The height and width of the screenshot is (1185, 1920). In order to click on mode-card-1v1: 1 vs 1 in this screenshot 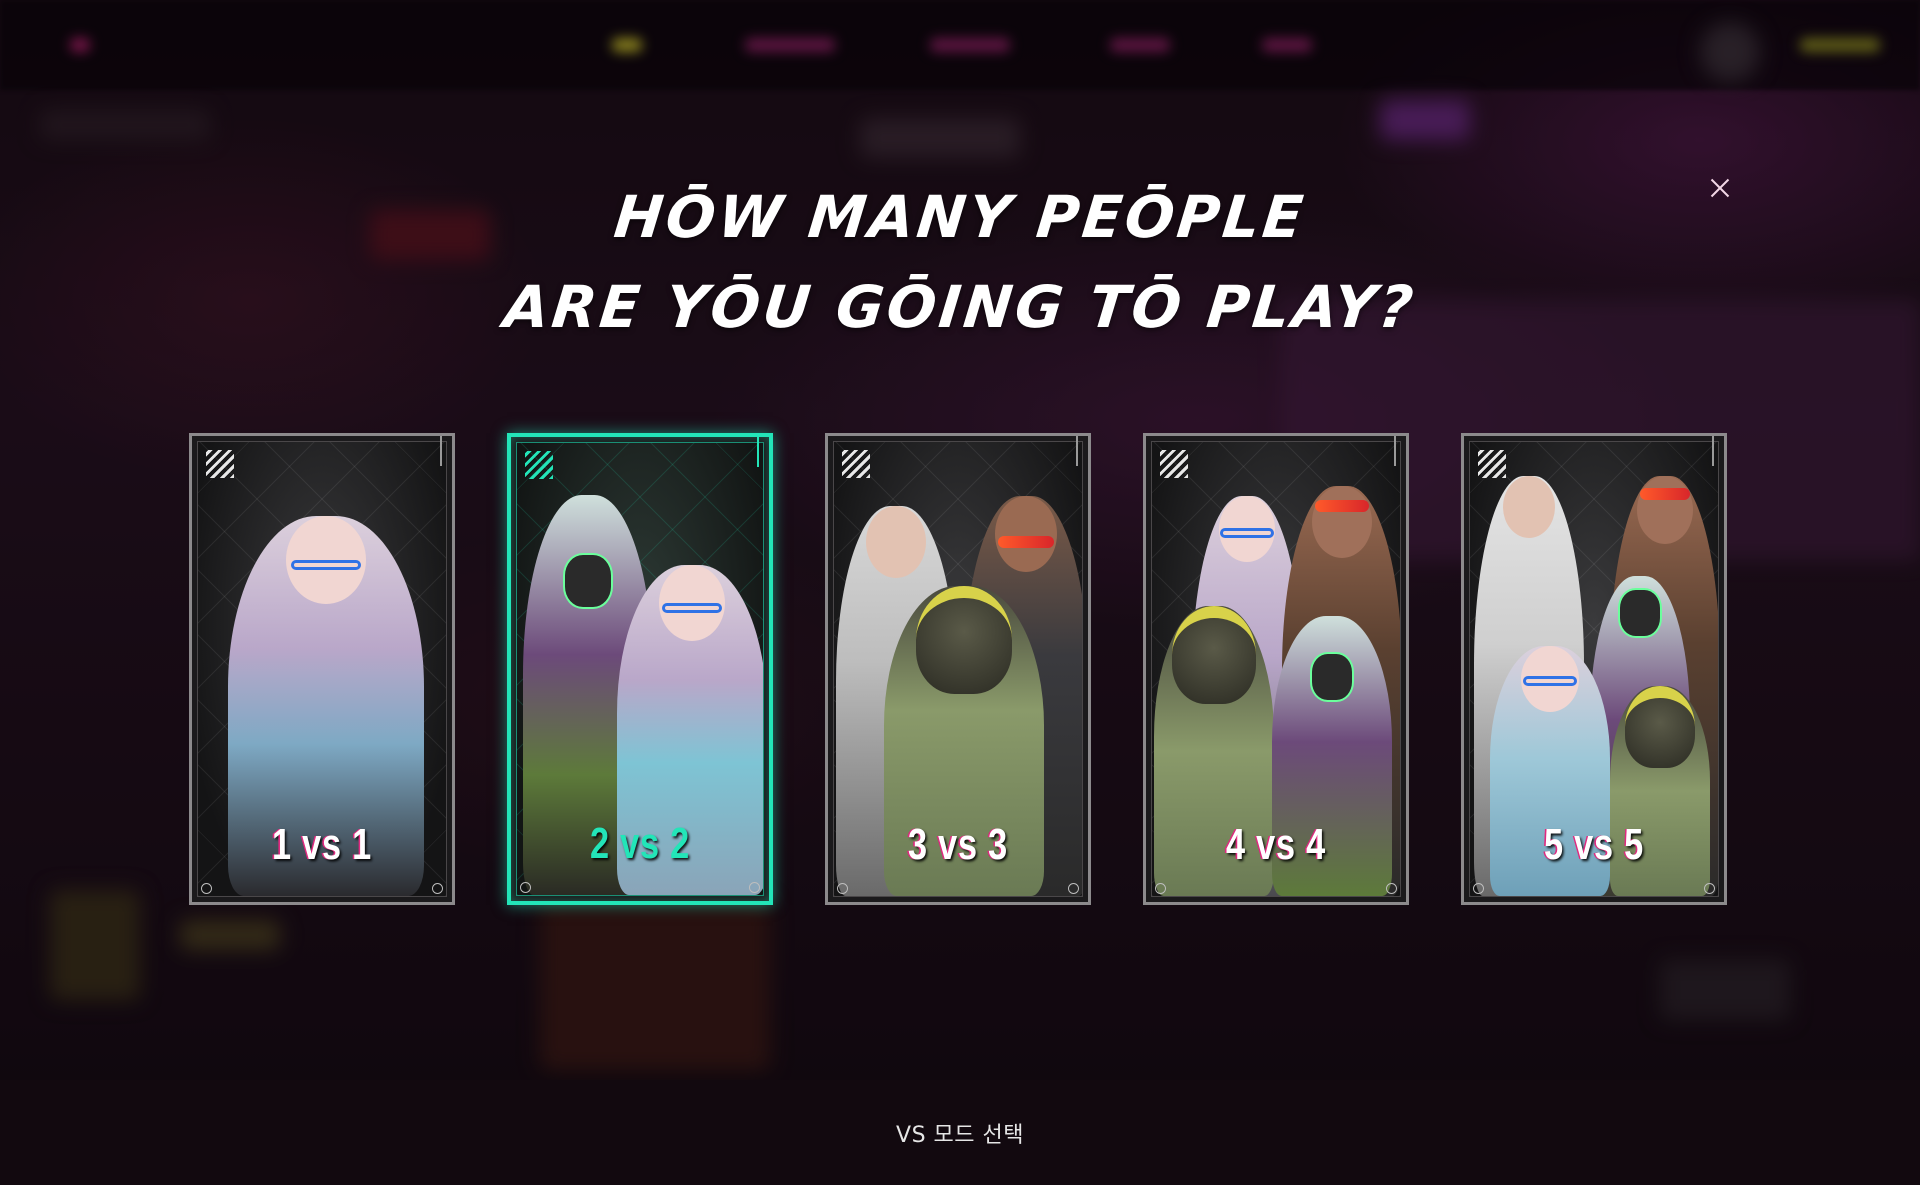, I will do `click(322, 669)`.